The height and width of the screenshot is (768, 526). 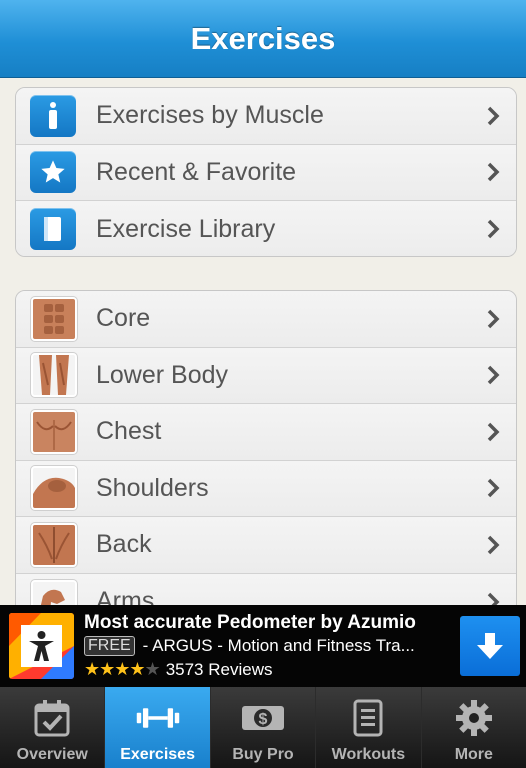 I want to click on tab-more: More, so click(x=474, y=727).